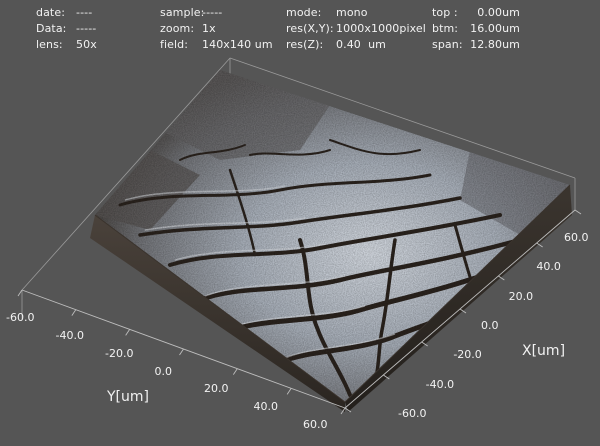 Image resolution: width=600 pixels, height=446 pixels. Describe the element at coordinates (163, 371) in the screenshot. I see `y-axis-tick-label: 0.0` at that location.